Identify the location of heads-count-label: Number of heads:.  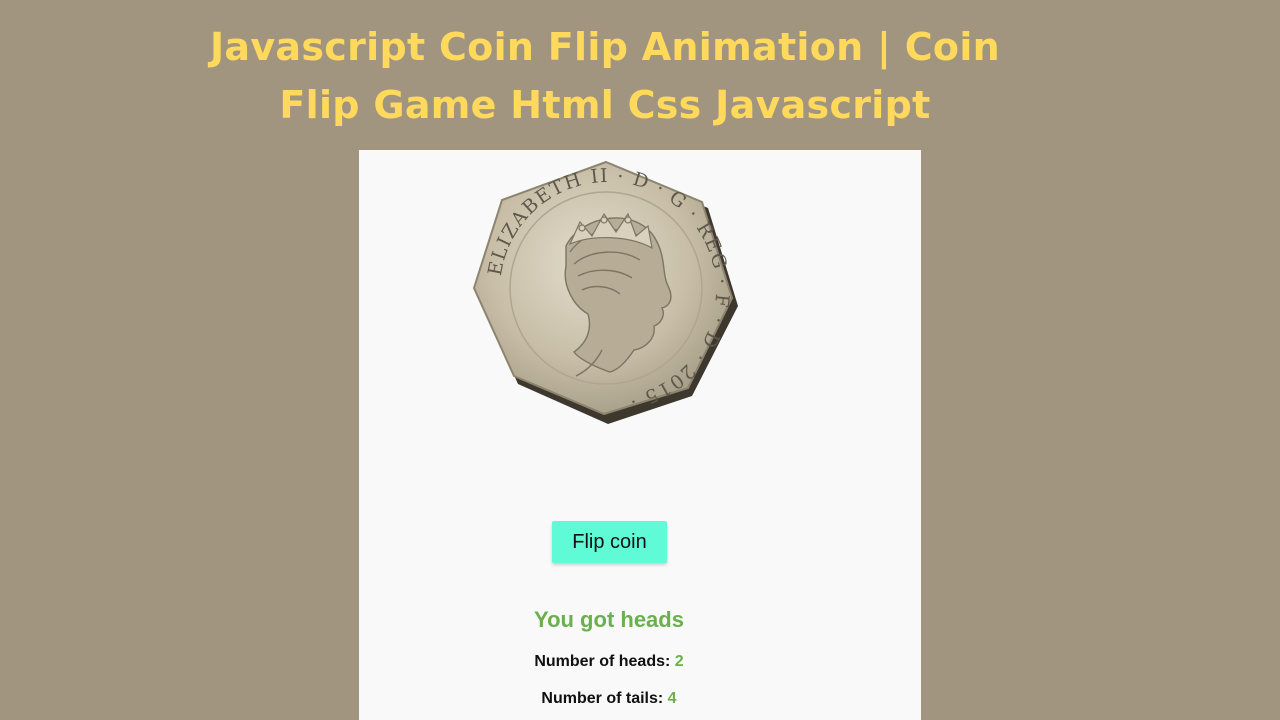
(602, 661).